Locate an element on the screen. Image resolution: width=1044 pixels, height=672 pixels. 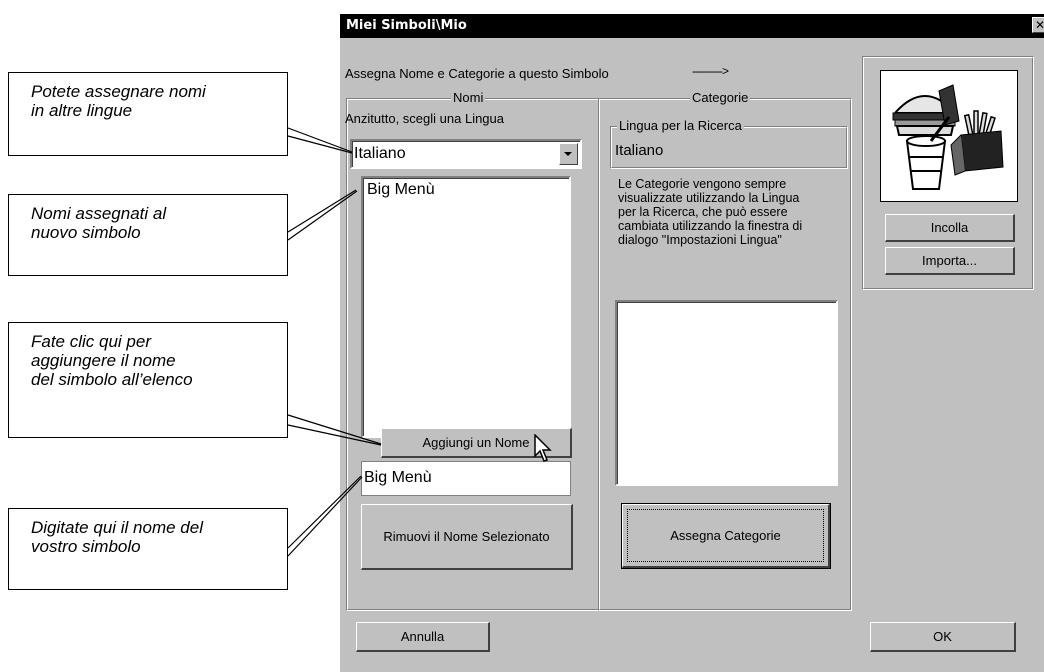
arrow-text: ----------> is located at coordinates (710, 71).